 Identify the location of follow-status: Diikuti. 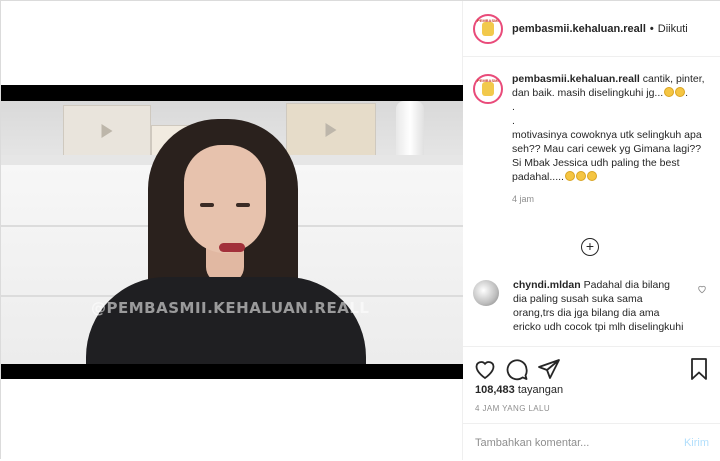
(673, 29).